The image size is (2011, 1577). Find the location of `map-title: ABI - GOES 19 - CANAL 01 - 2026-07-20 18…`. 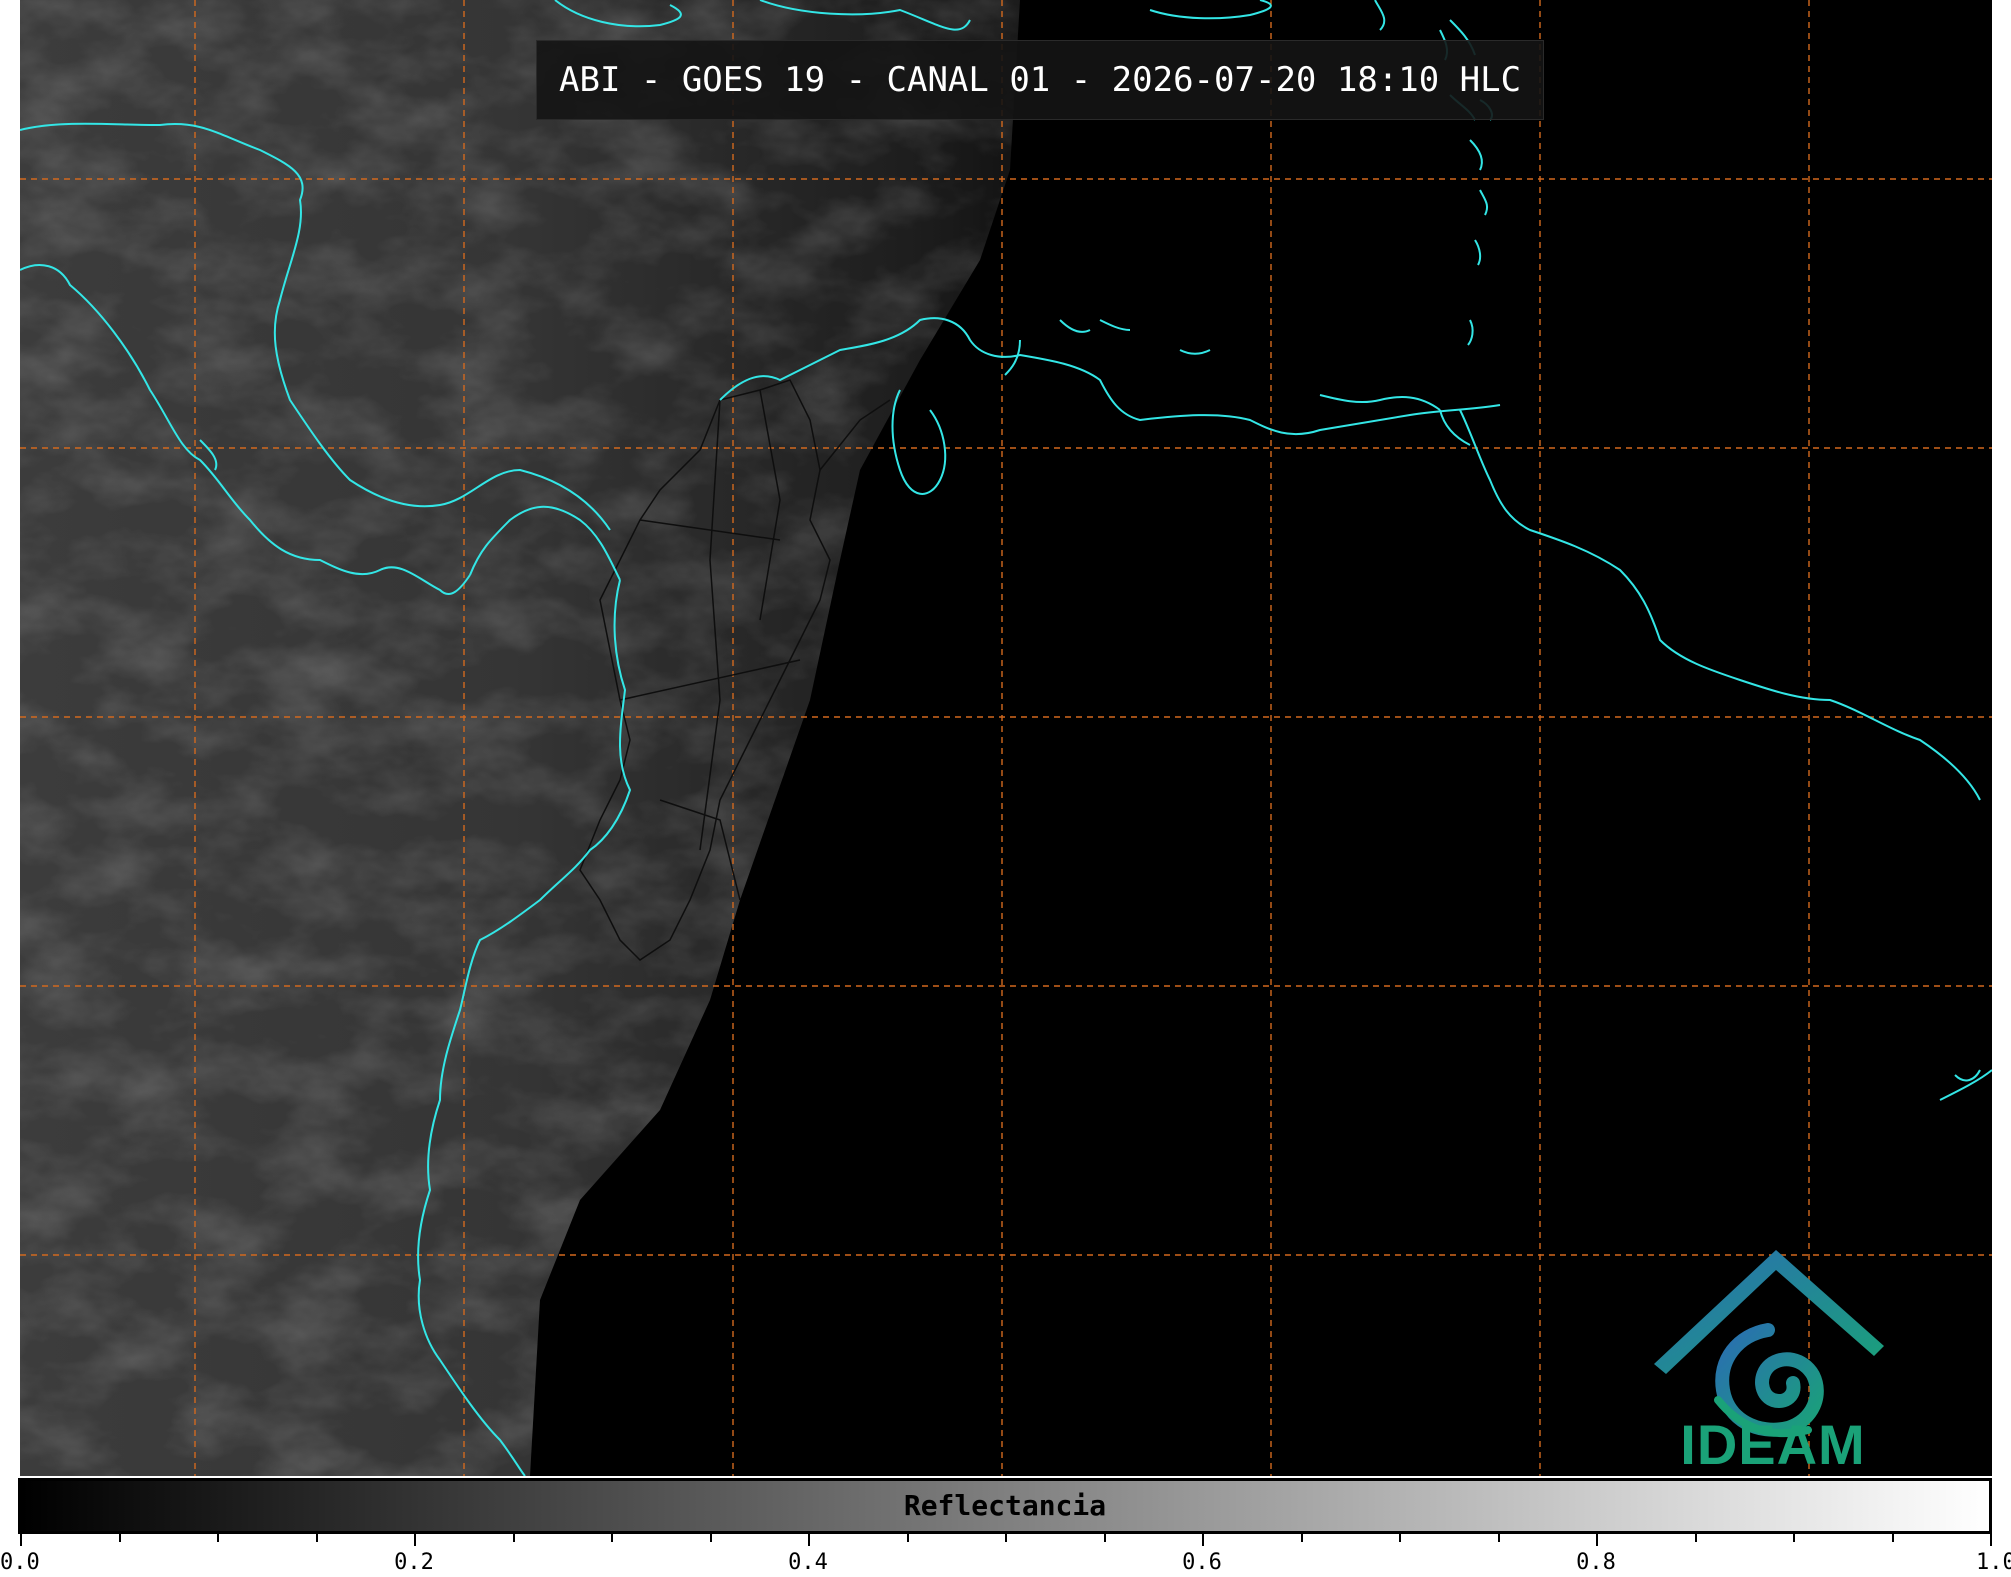

map-title: ABI - GOES 19 - CANAL 01 - 2026-07-20 18… is located at coordinates (1040, 80).